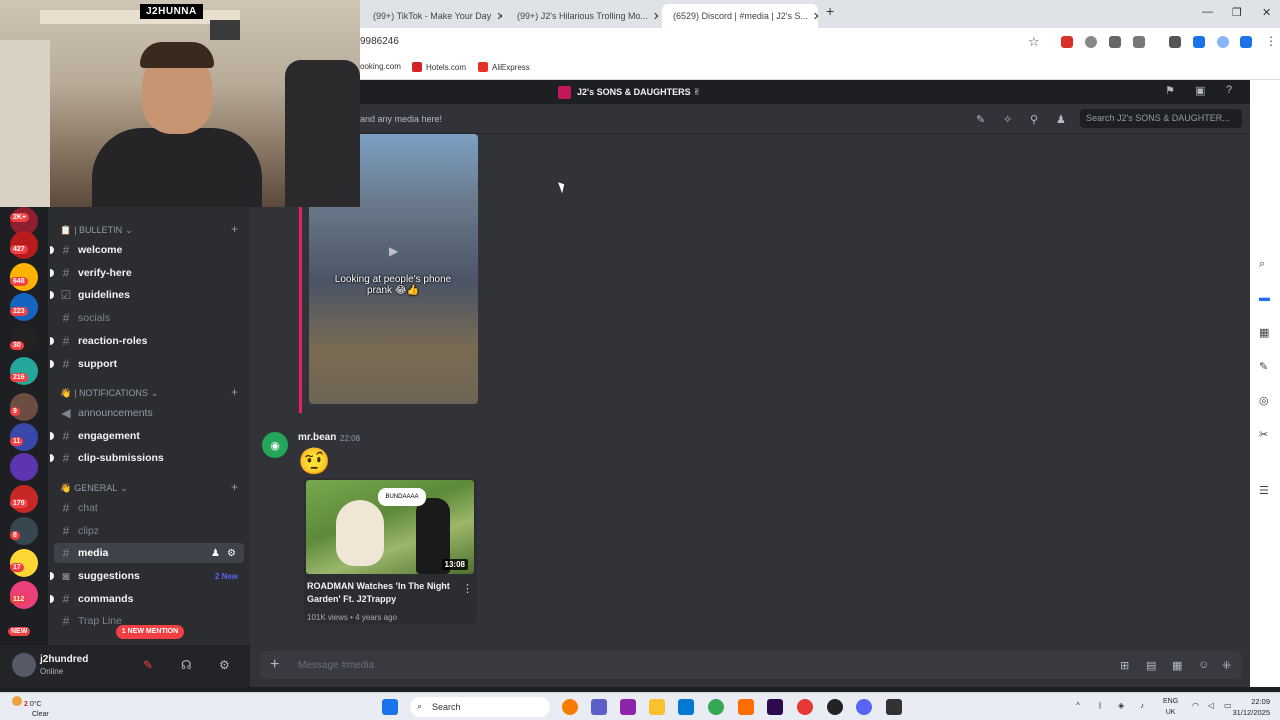 The height and width of the screenshot is (720, 1280). Describe the element at coordinates (94, 488) in the screenshot. I see `category-general: 👋 GENERAL ⌄` at that location.